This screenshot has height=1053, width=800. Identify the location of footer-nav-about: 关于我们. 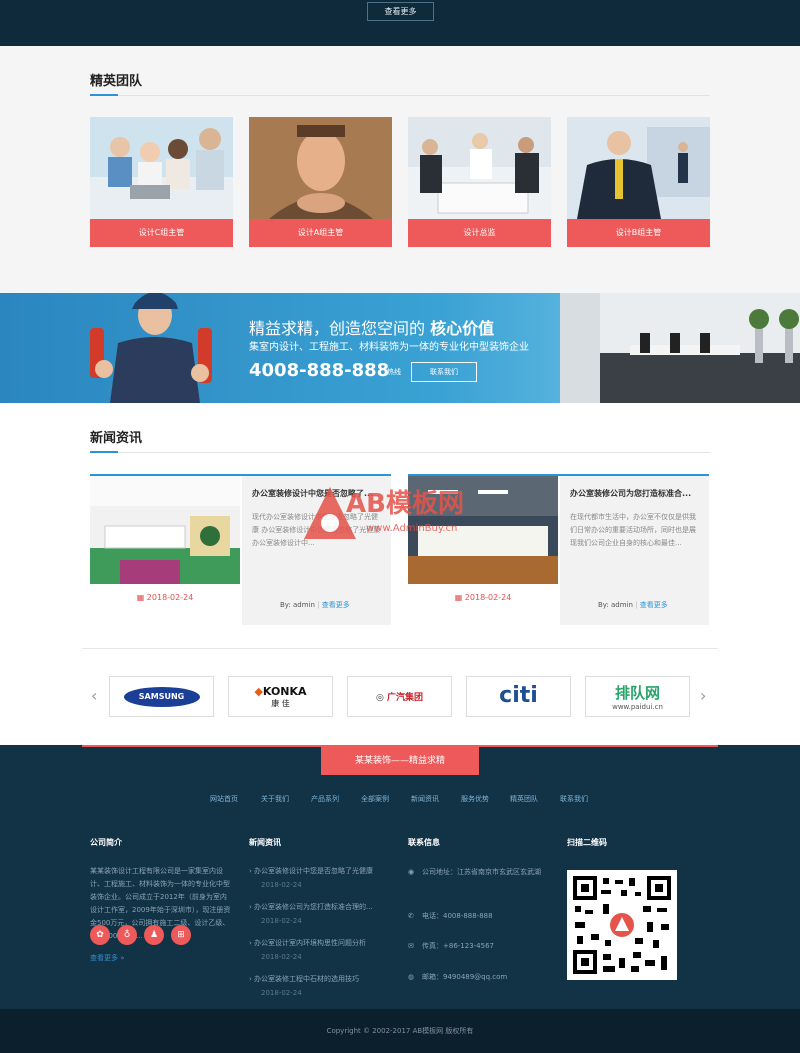
(275, 799).